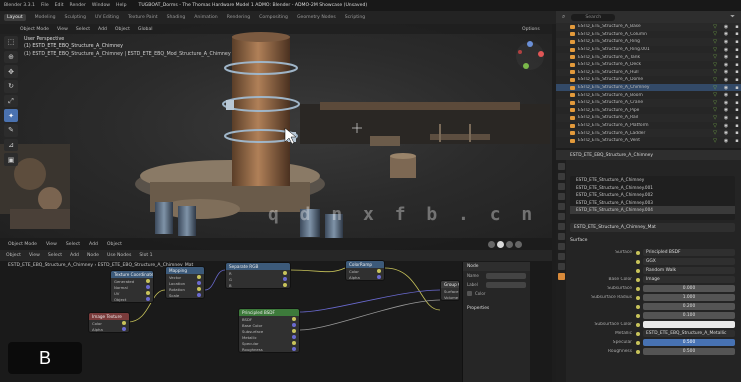 This screenshot has width=741, height=382. What do you see at coordinates (530, 55) in the screenshot?
I see `navigation-gizmo` at bounding box center [530, 55].